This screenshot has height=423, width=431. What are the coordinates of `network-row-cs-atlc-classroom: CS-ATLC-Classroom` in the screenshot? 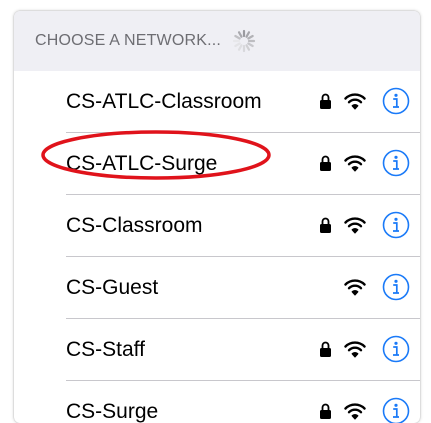 It's located at (217, 102).